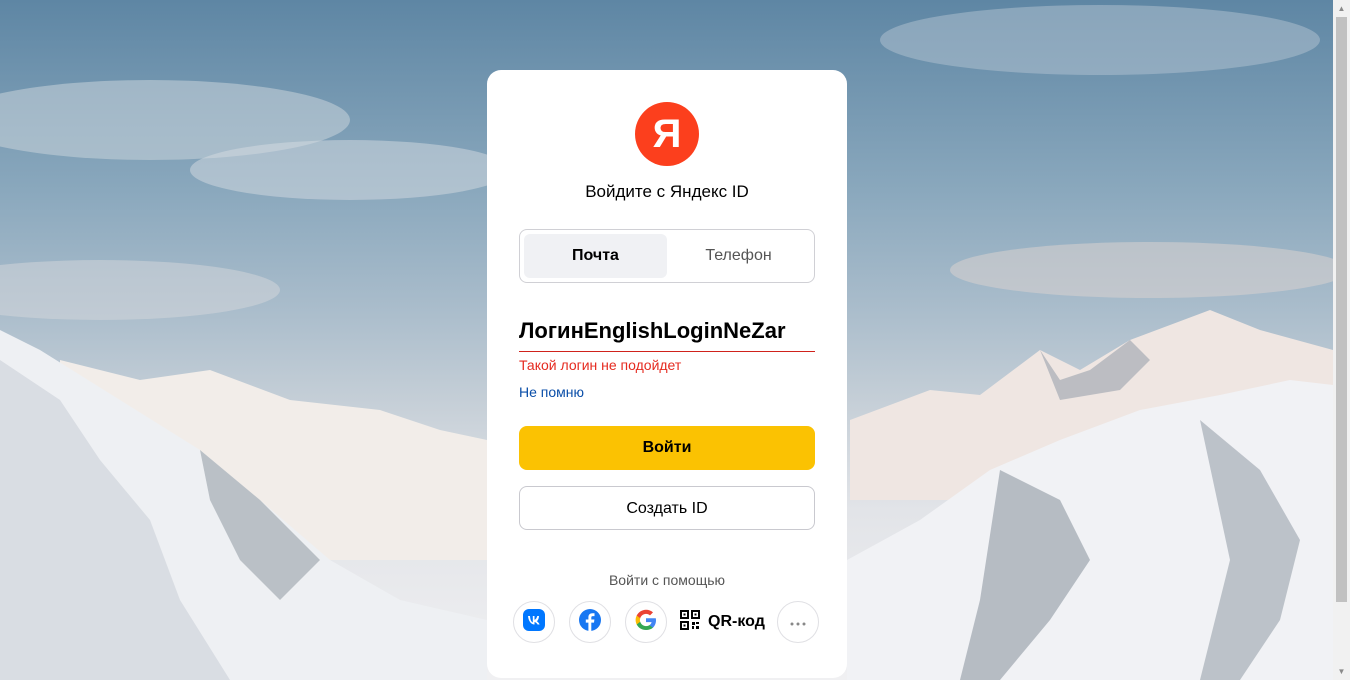 The height and width of the screenshot is (680, 1350). Describe the element at coordinates (667, 580) in the screenshot. I see `social-login-label: Войти с помощью` at that location.